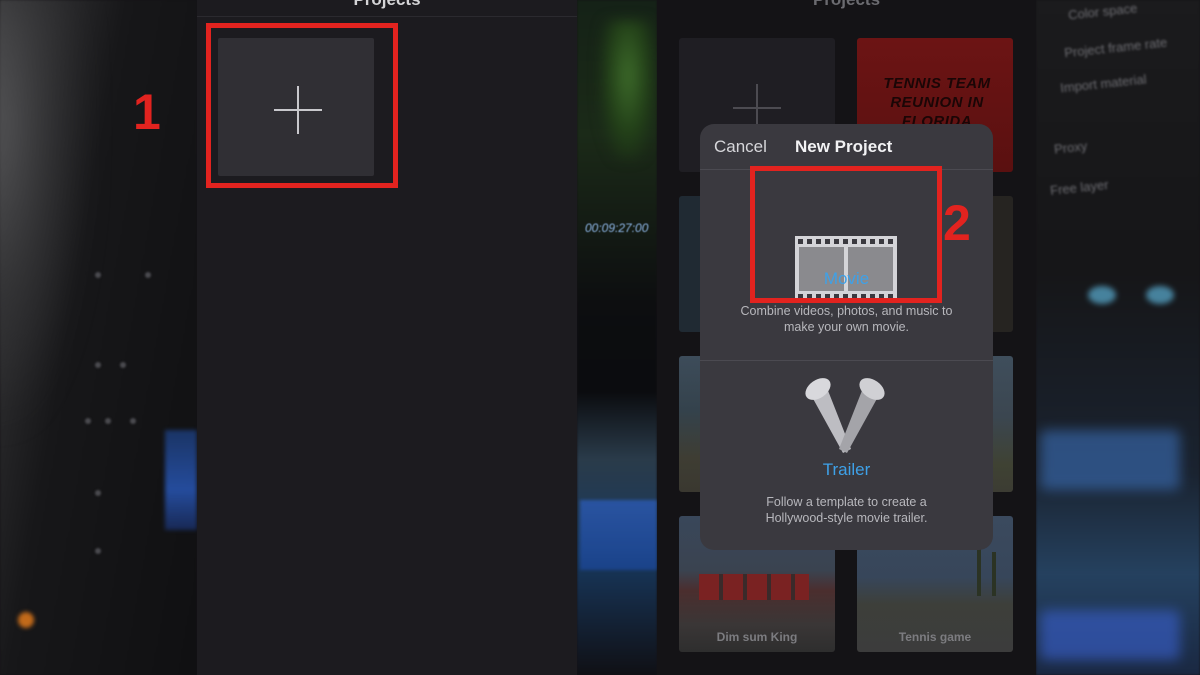 Image resolution: width=1200 pixels, height=675 pixels. Describe the element at coordinates (40, 210) in the screenshot. I see `background-glow` at that location.